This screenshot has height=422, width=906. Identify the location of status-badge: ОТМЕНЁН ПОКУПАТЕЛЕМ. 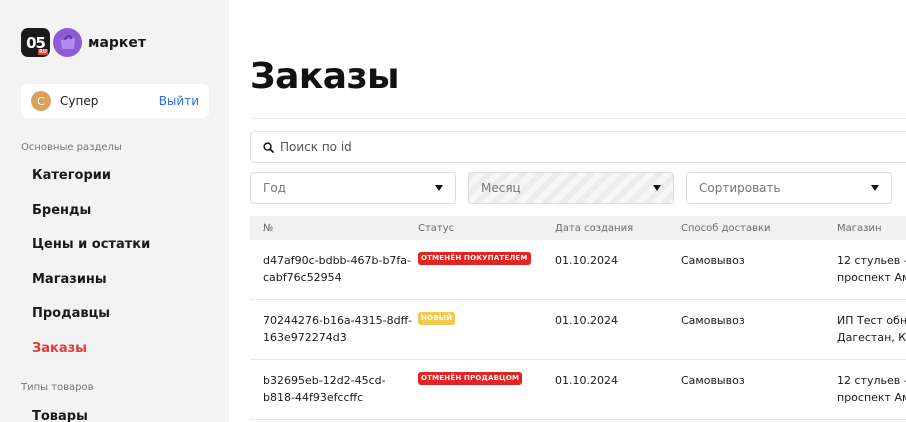
(474, 258).